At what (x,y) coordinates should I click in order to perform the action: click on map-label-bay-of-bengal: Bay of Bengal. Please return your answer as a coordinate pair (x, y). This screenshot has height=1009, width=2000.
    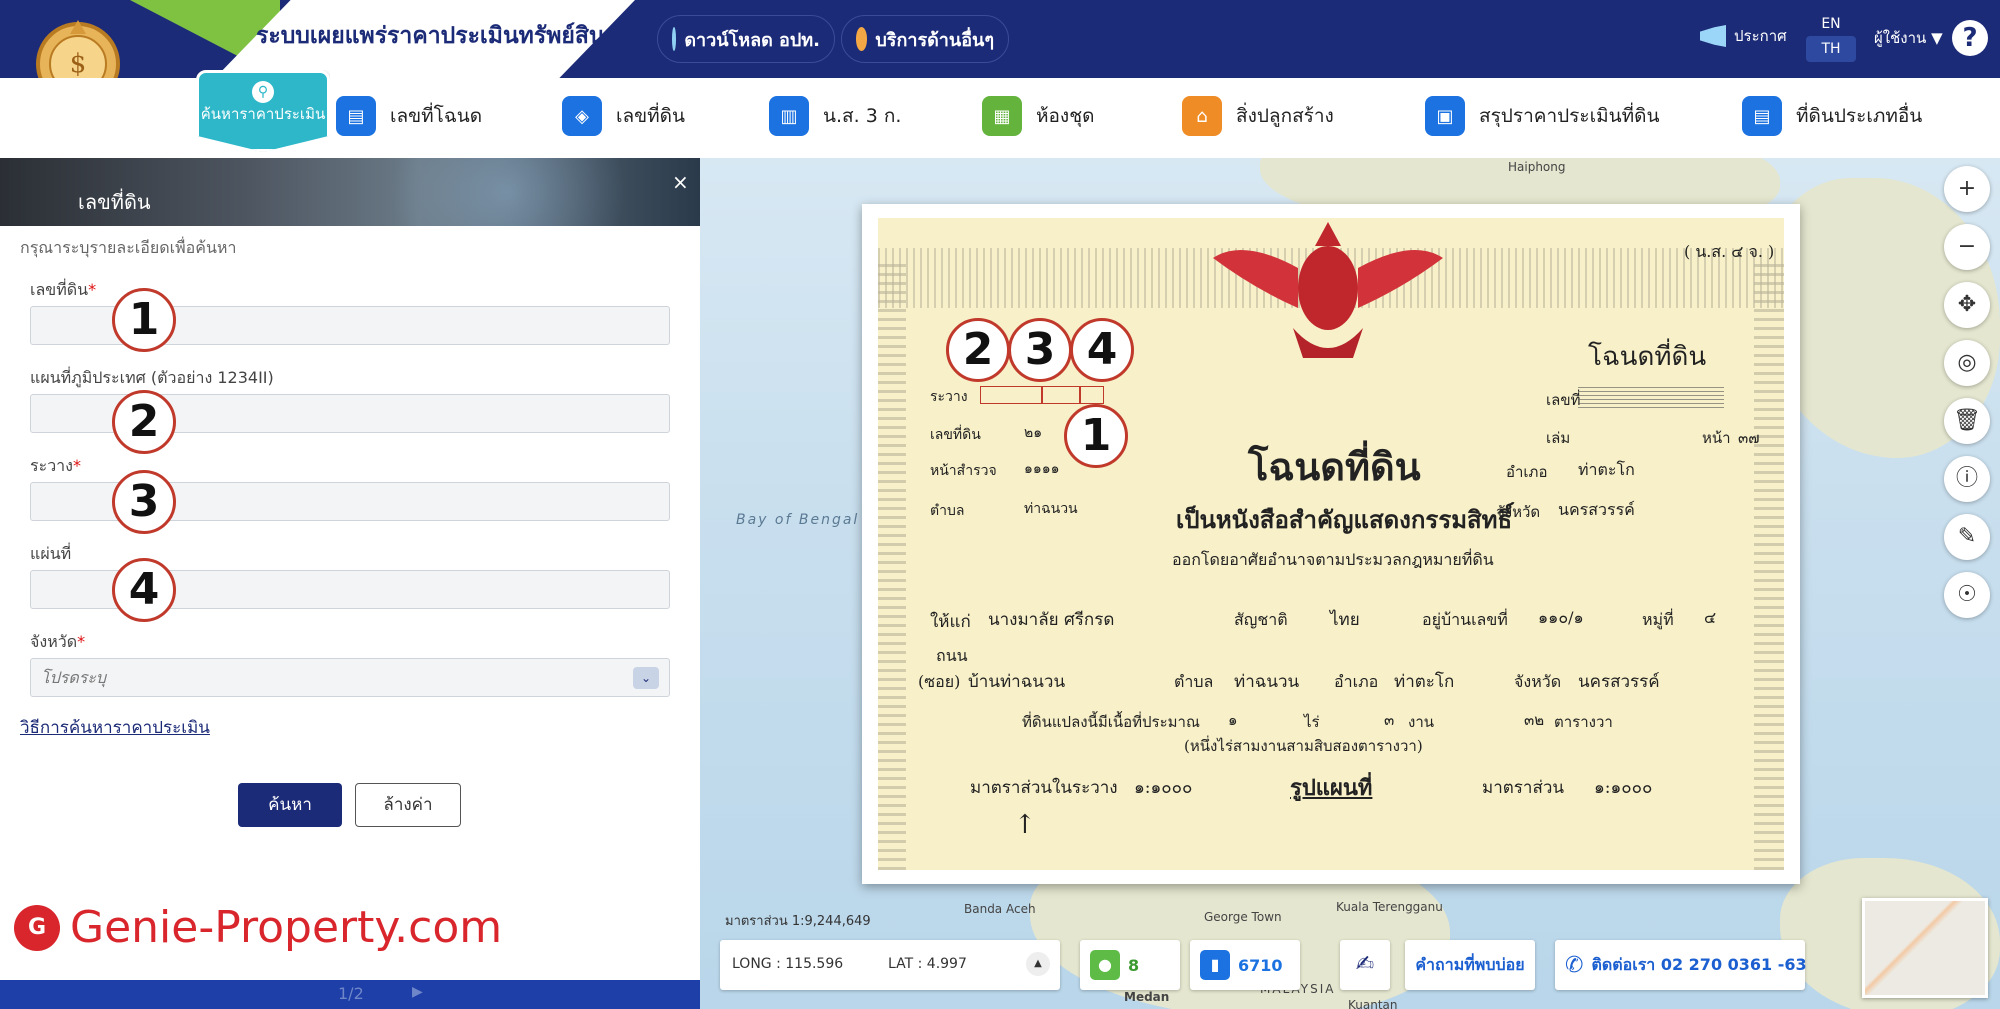
    Looking at the image, I should click on (798, 520).